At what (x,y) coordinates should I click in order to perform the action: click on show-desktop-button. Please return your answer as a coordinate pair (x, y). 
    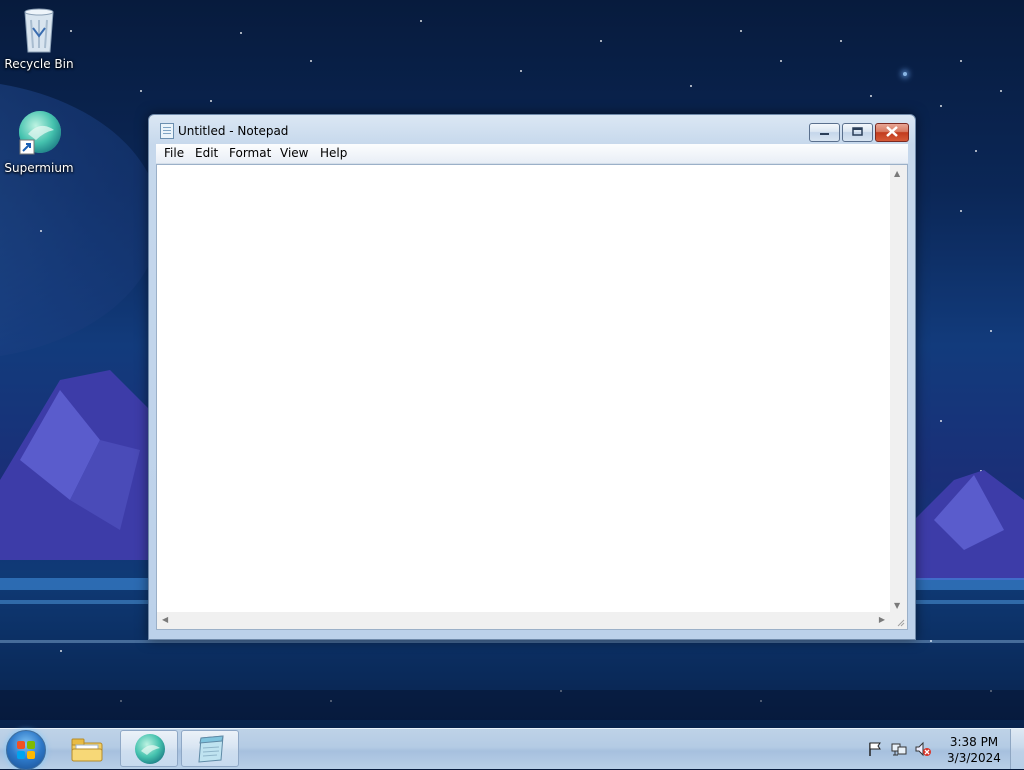
    Looking at the image, I should click on (1017, 749).